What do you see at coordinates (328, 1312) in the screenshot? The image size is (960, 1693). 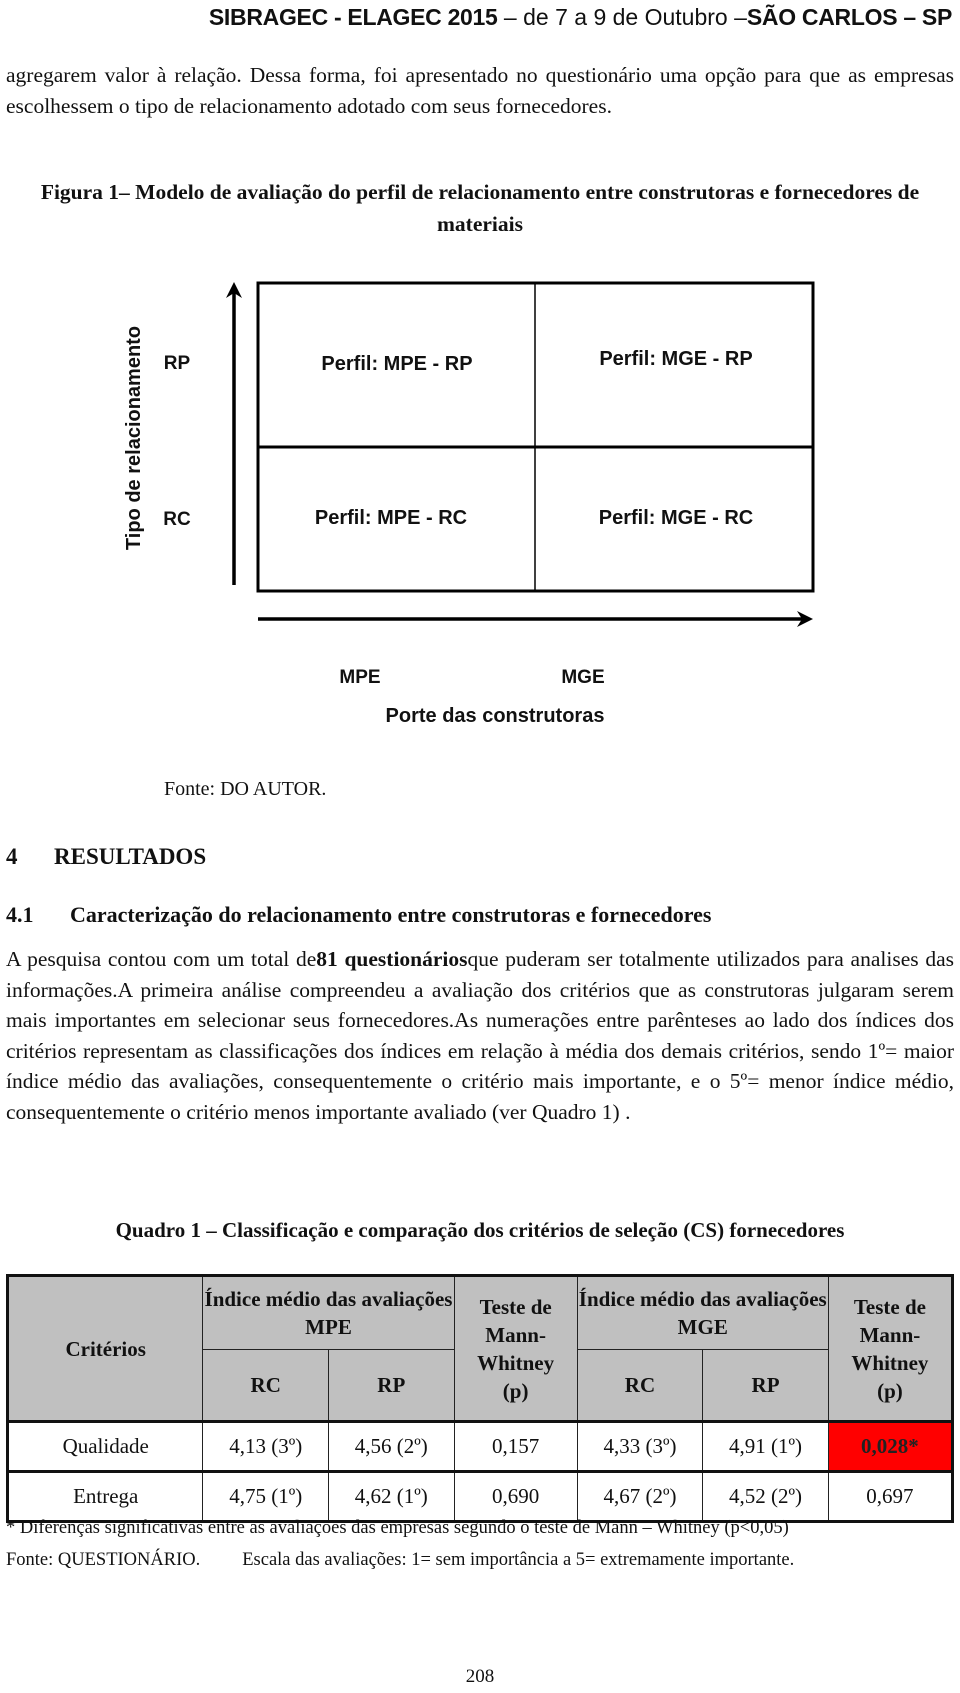 I see `header-mpe-group: Índice médio das avaliações MPE` at bounding box center [328, 1312].